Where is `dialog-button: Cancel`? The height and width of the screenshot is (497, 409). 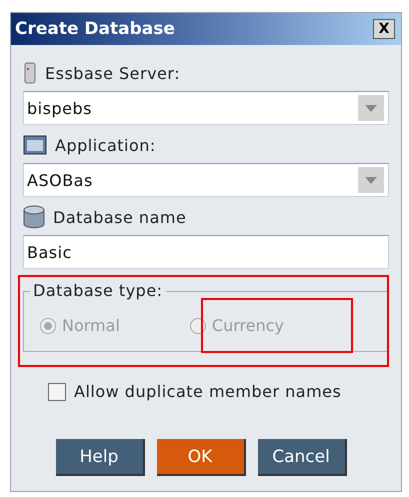 dialog-button: Cancel is located at coordinates (302, 457).